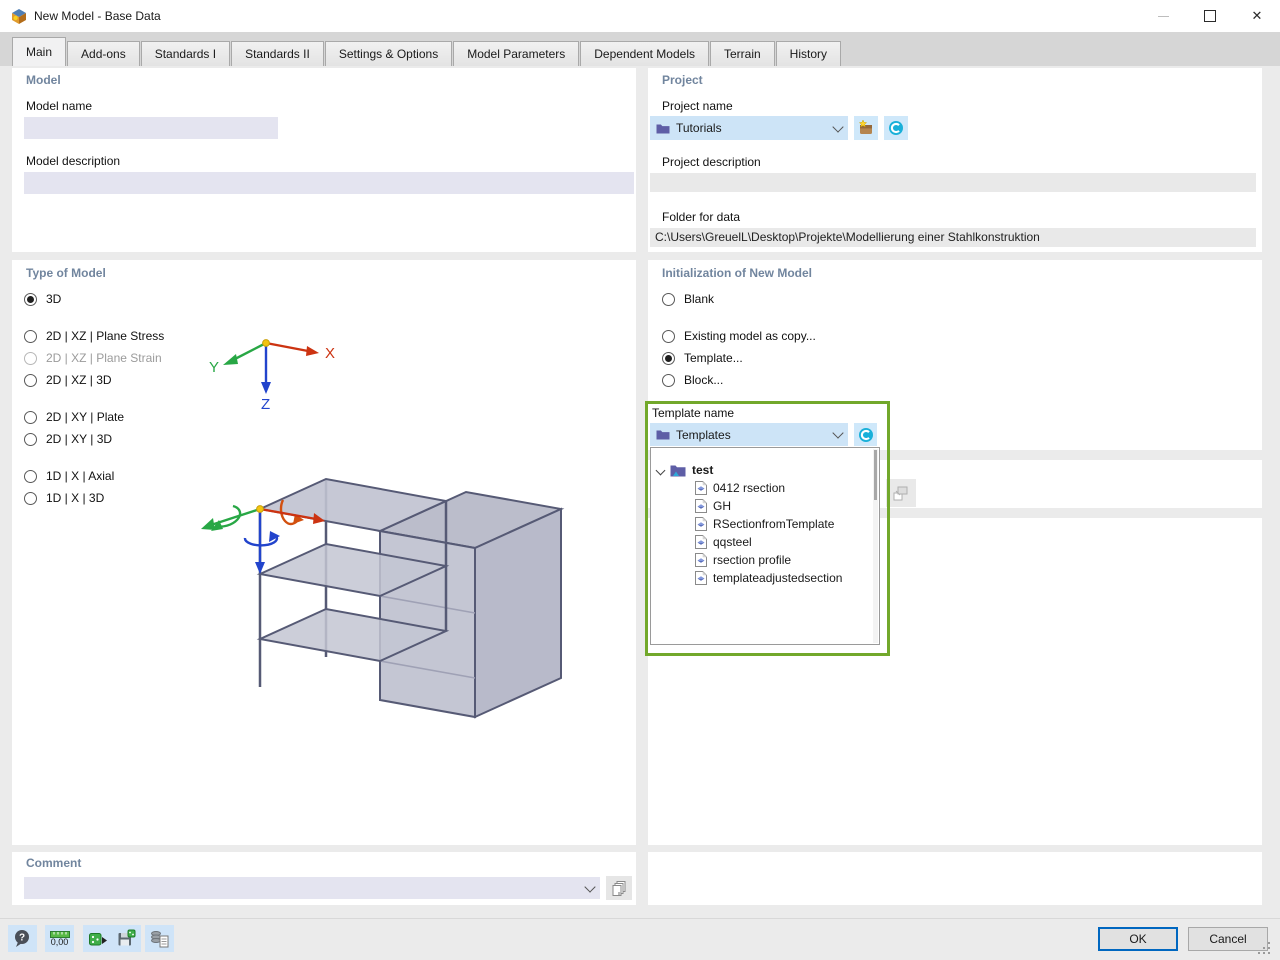 Image resolution: width=1280 pixels, height=960 pixels. What do you see at coordinates (19, 16) in the screenshot?
I see `app-cube-icon` at bounding box center [19, 16].